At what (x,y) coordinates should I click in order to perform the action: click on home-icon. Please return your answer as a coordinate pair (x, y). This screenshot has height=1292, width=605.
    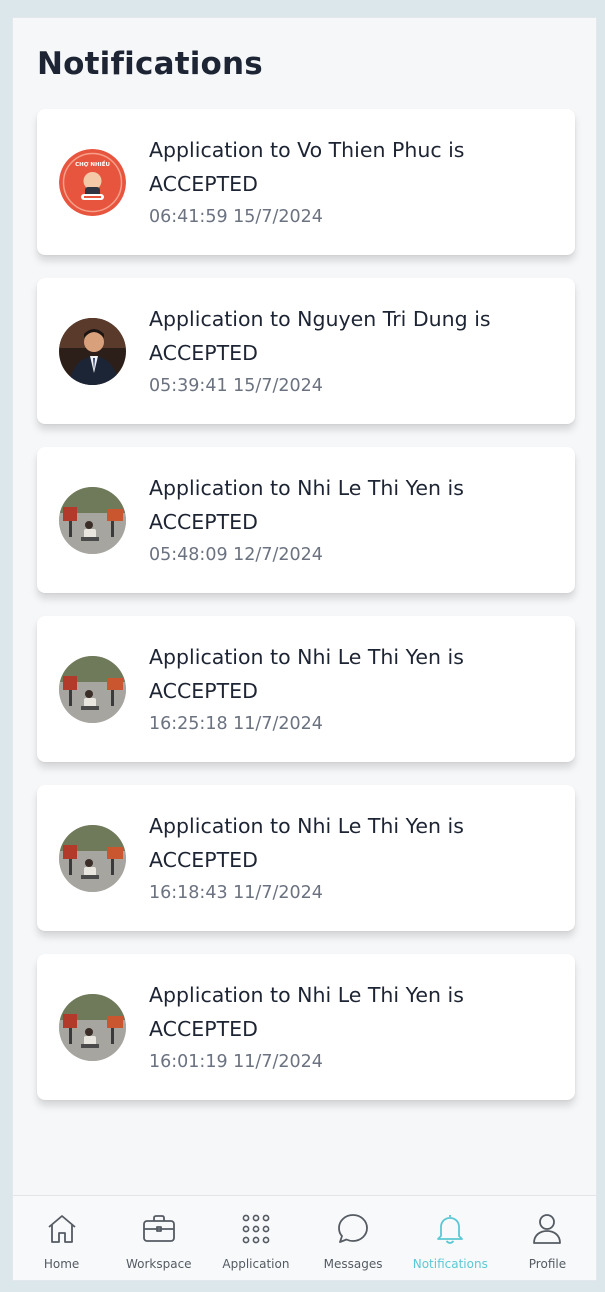
    Looking at the image, I should click on (61, 1229).